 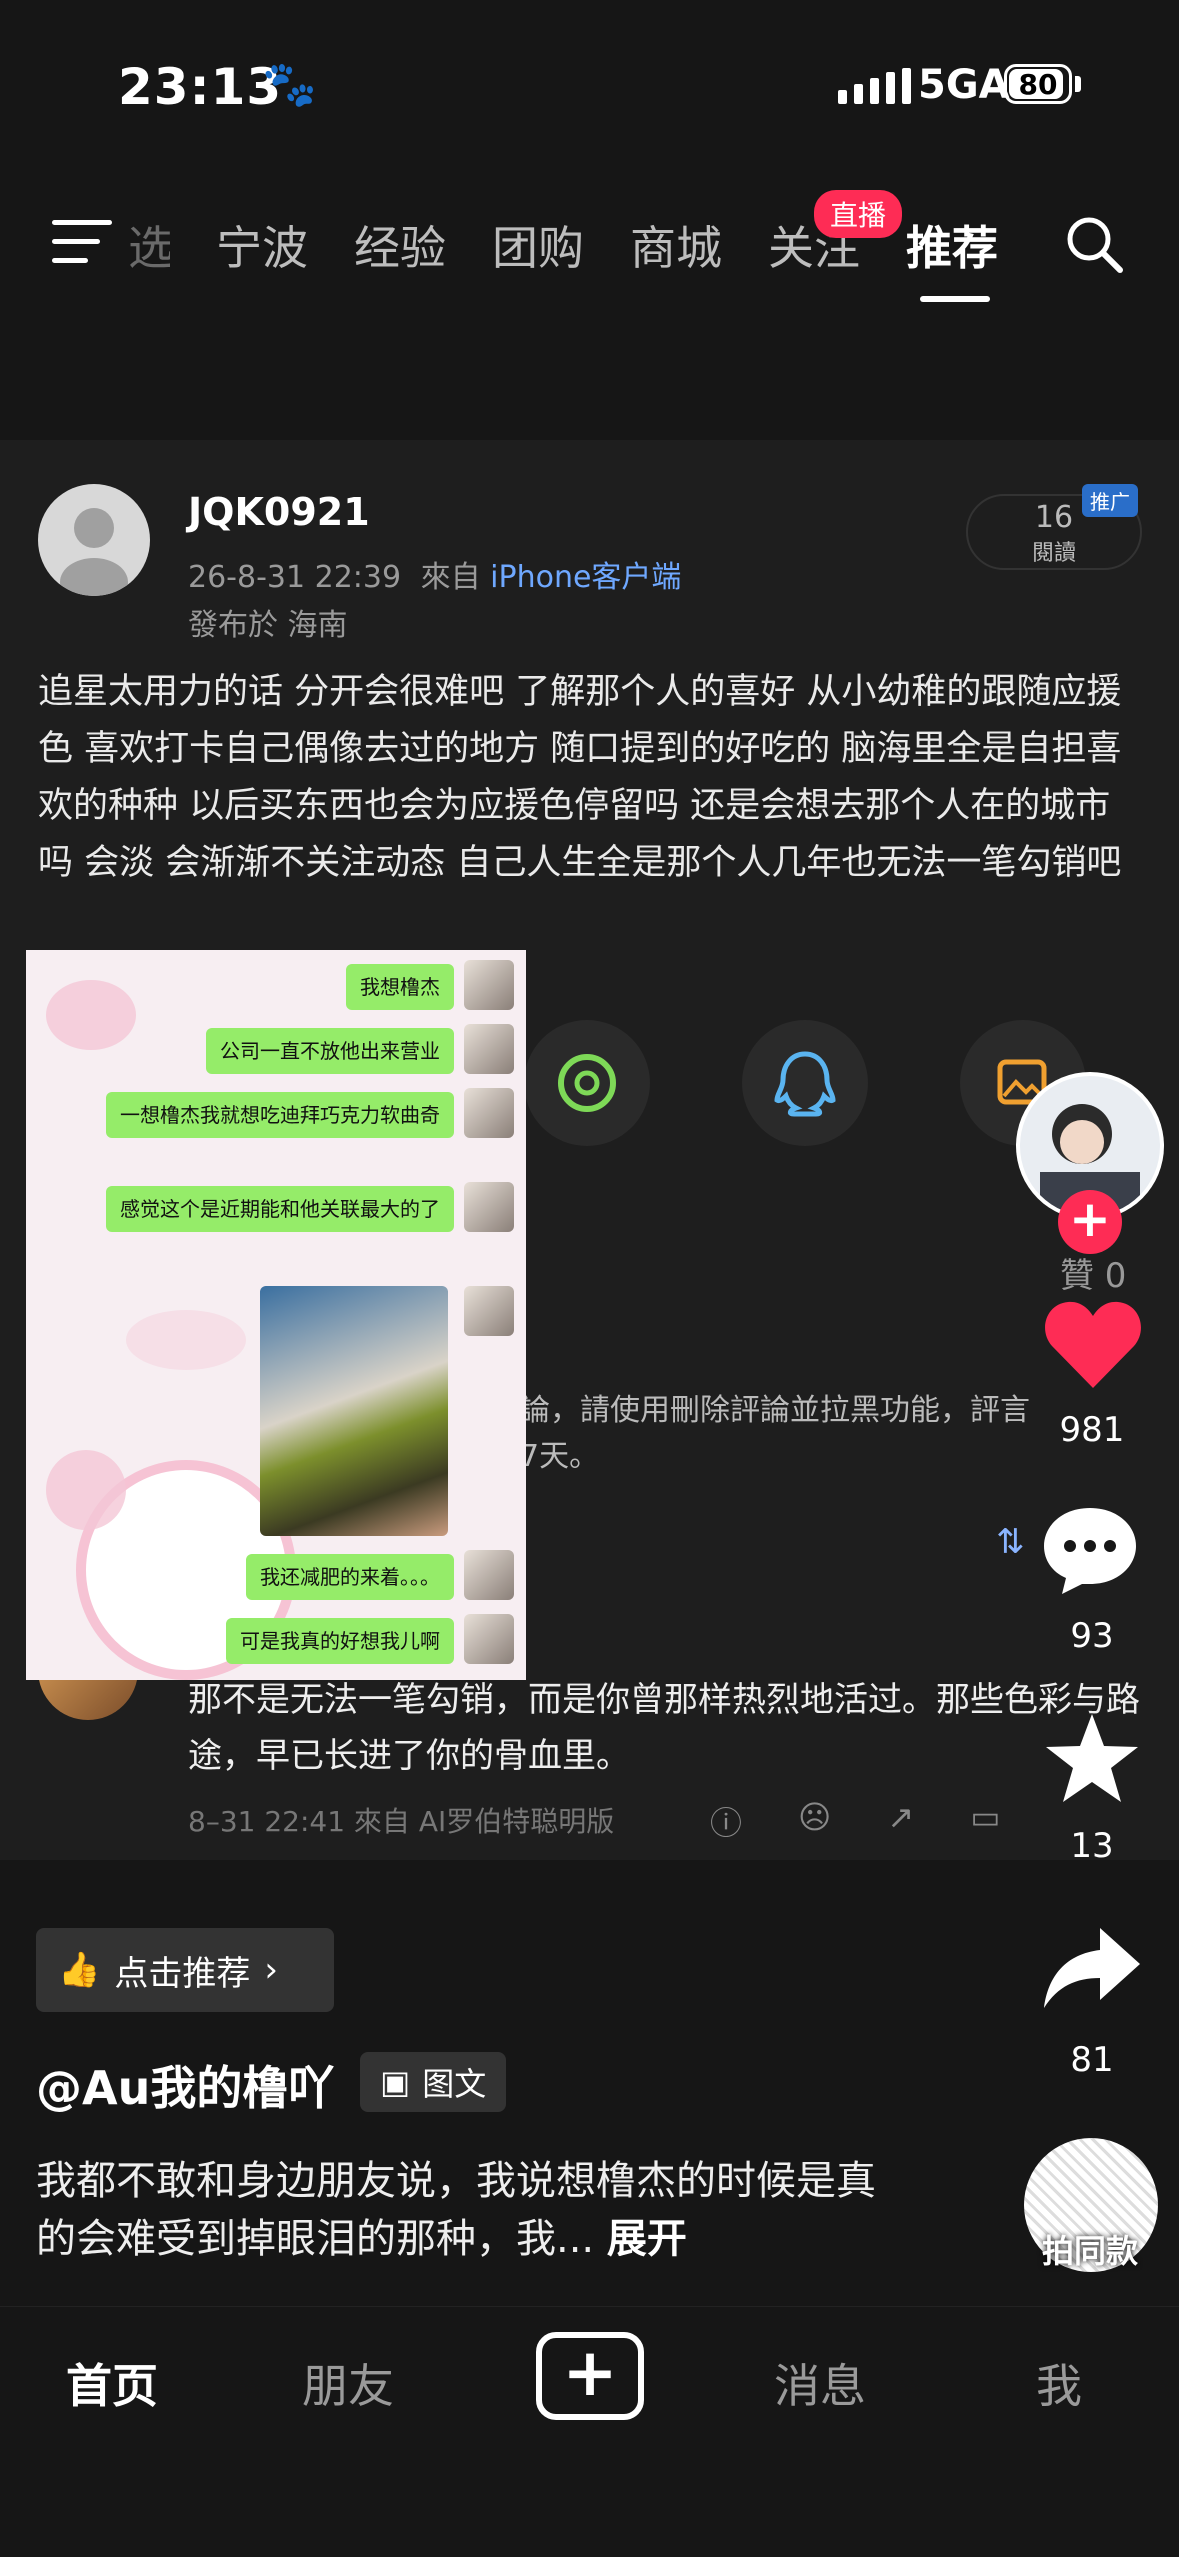 What do you see at coordinates (775, 1433) in the screenshot?
I see `comment-warning: 論，請使用刪除評論並拉黑功能，評言7天。` at bounding box center [775, 1433].